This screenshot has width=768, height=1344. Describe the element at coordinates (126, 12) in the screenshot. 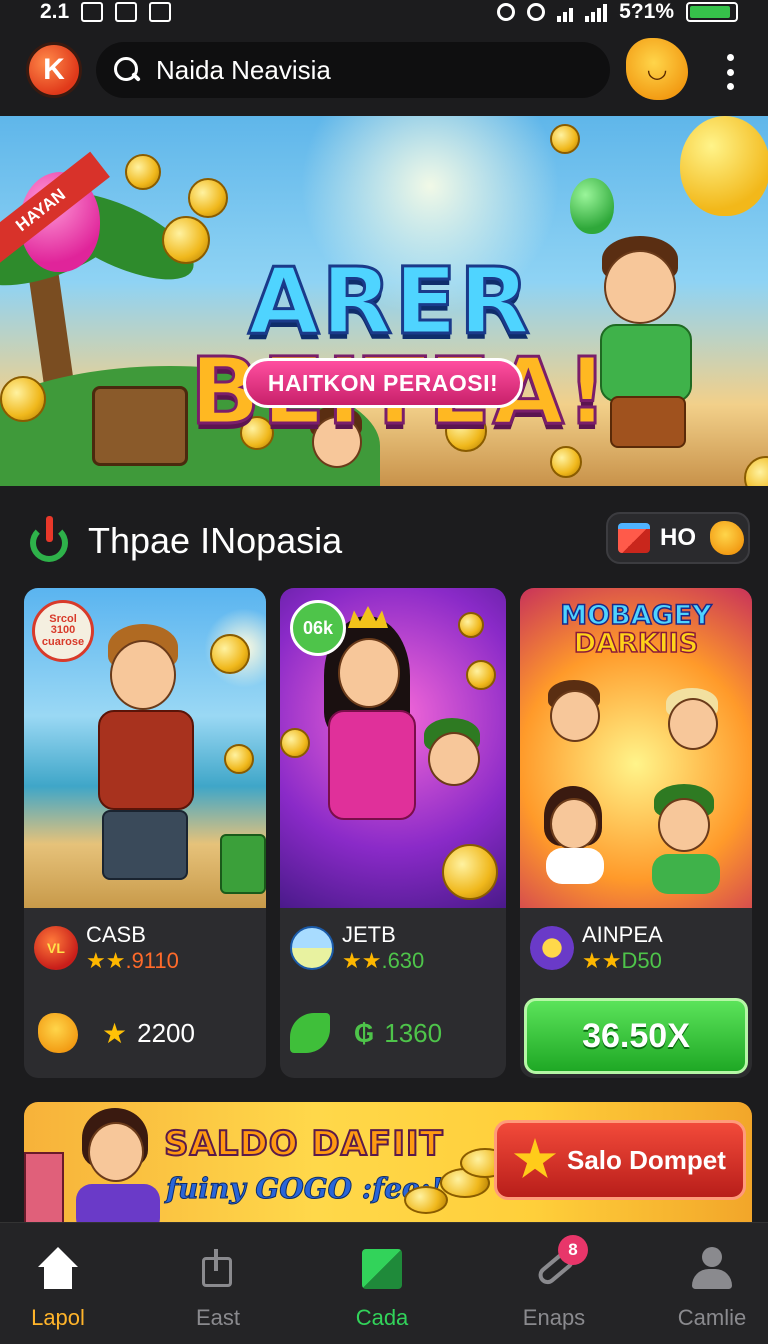

I see `edit-icon` at that location.